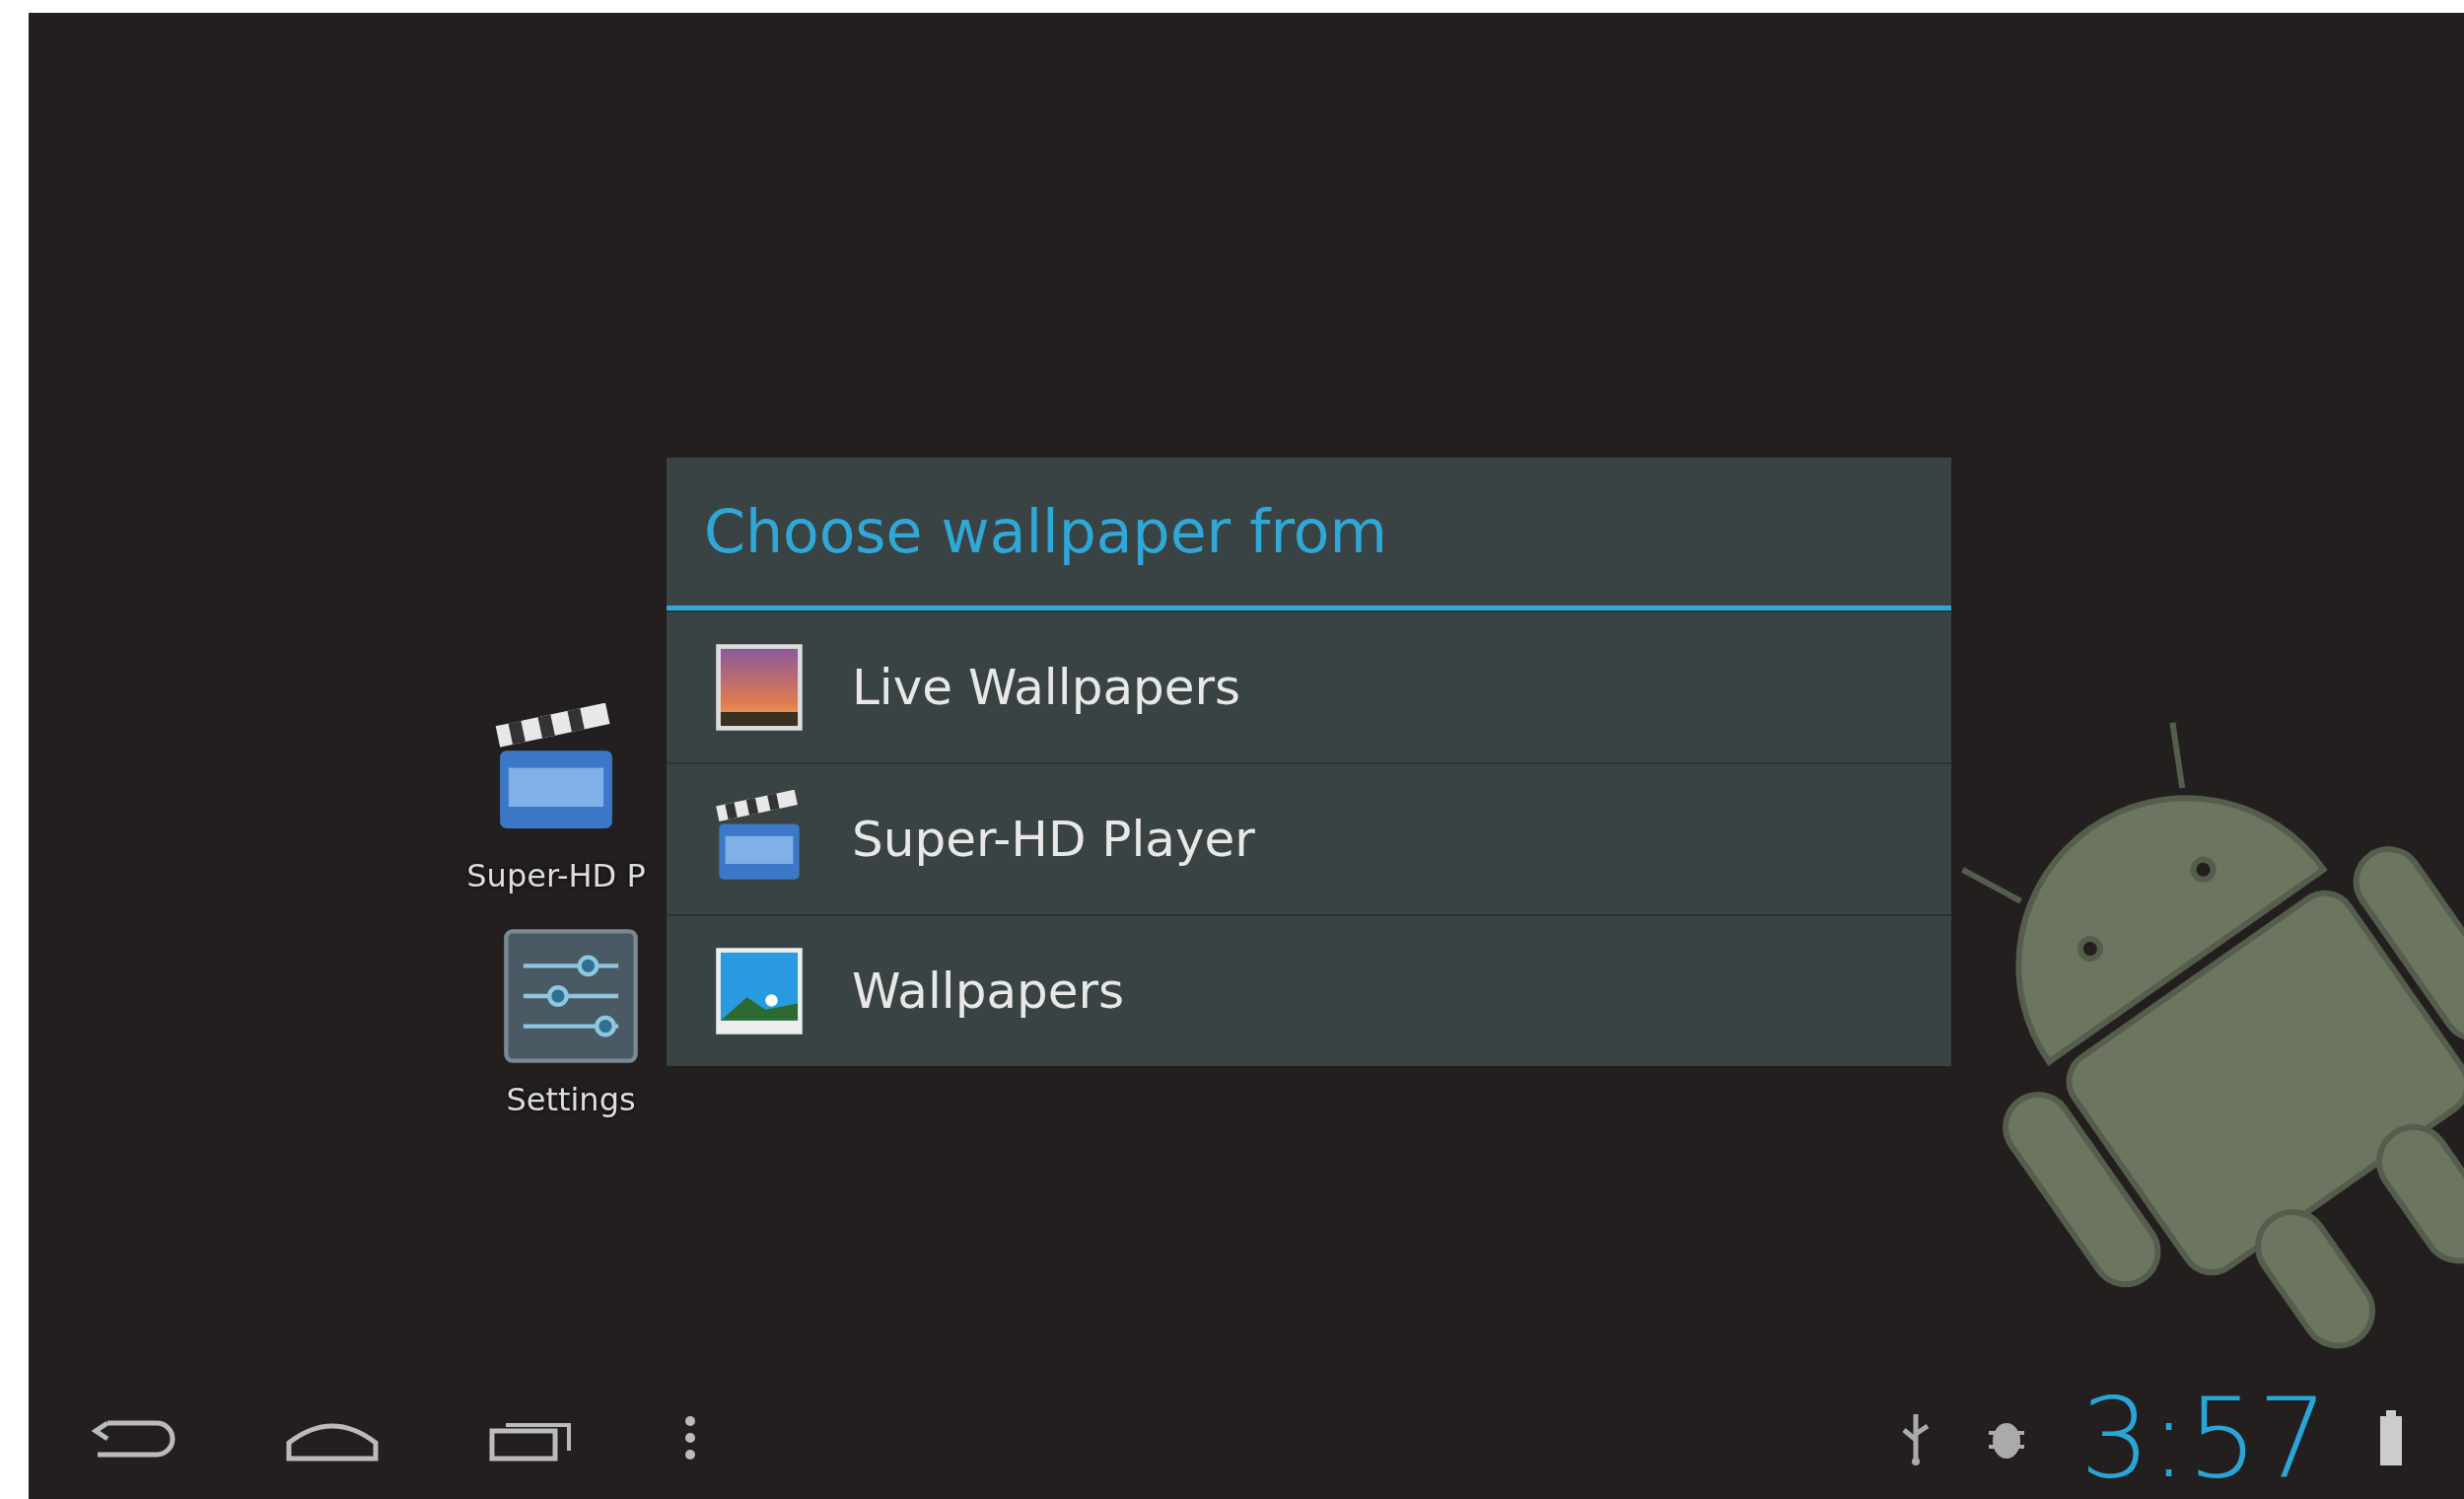  Describe the element at coordinates (571, 1100) in the screenshot. I see `shortcut-label: Settings` at that location.